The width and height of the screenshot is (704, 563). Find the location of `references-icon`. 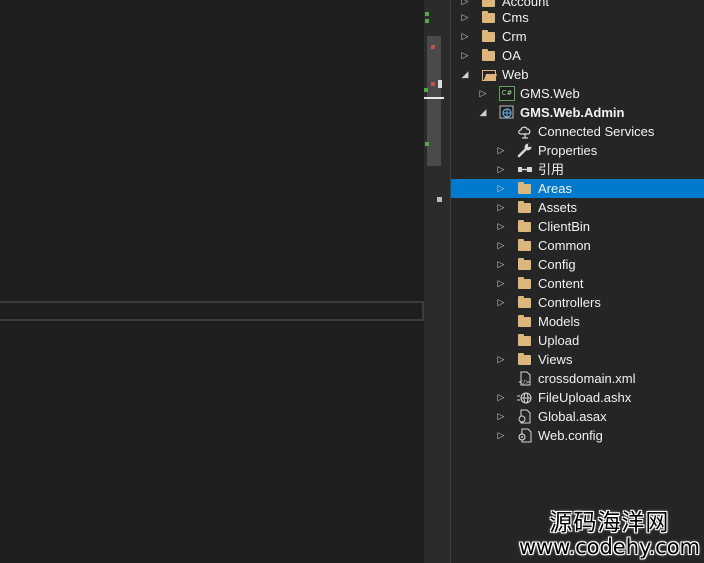

references-icon is located at coordinates (525, 169).